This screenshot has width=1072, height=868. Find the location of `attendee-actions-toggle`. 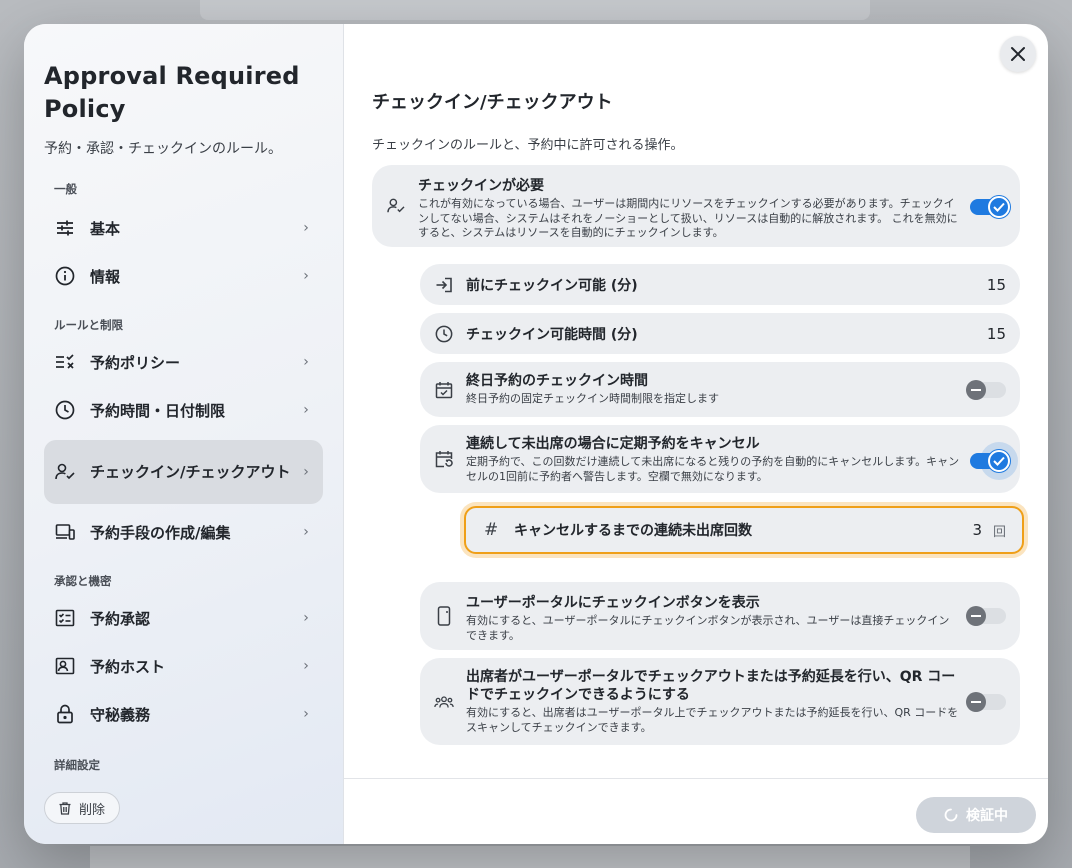

attendee-actions-toggle is located at coordinates (986, 702).